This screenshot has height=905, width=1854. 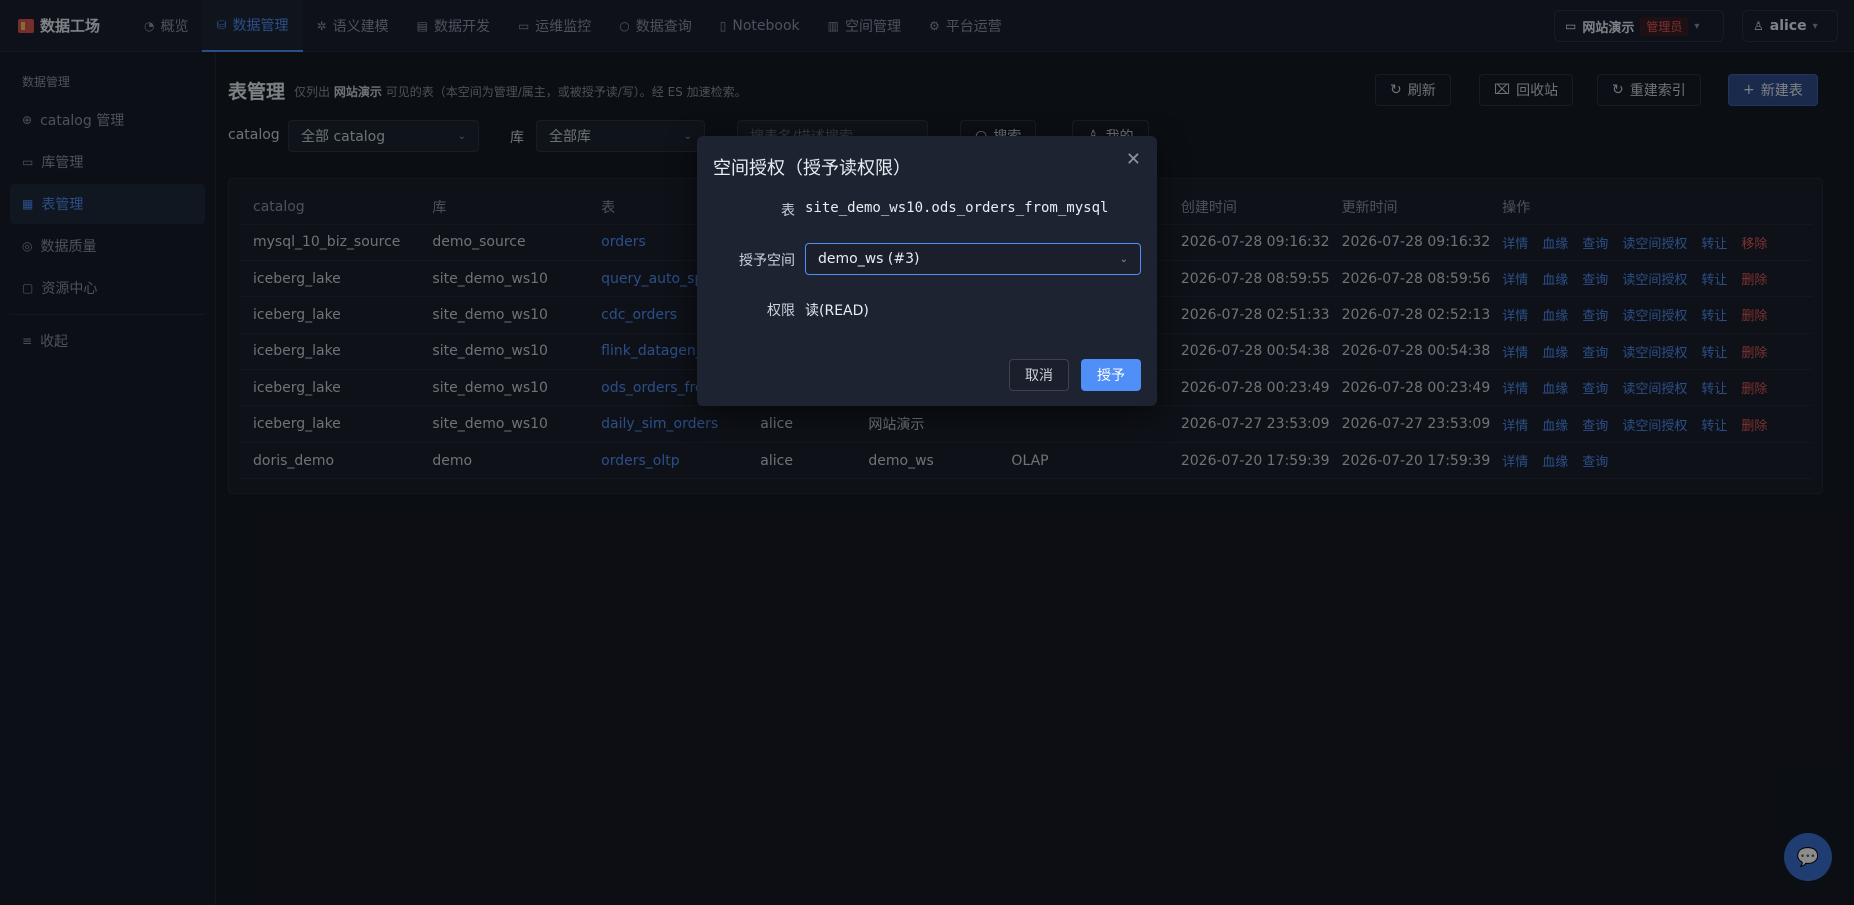 I want to click on space-select: demo_ws (#3) ⌄, so click(x=973, y=259).